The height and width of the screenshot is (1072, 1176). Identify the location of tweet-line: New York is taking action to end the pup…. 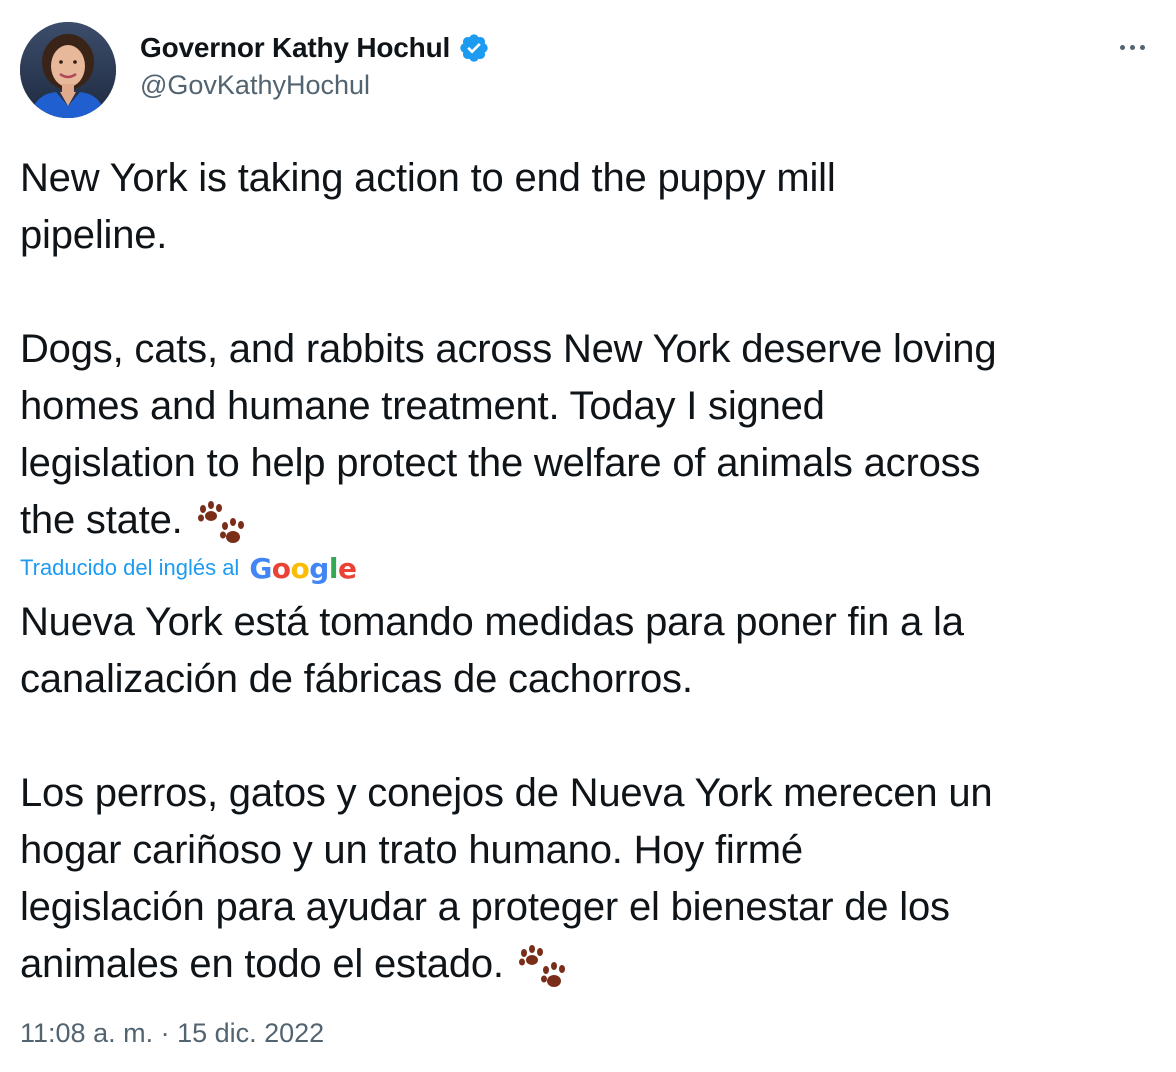
(428, 178).